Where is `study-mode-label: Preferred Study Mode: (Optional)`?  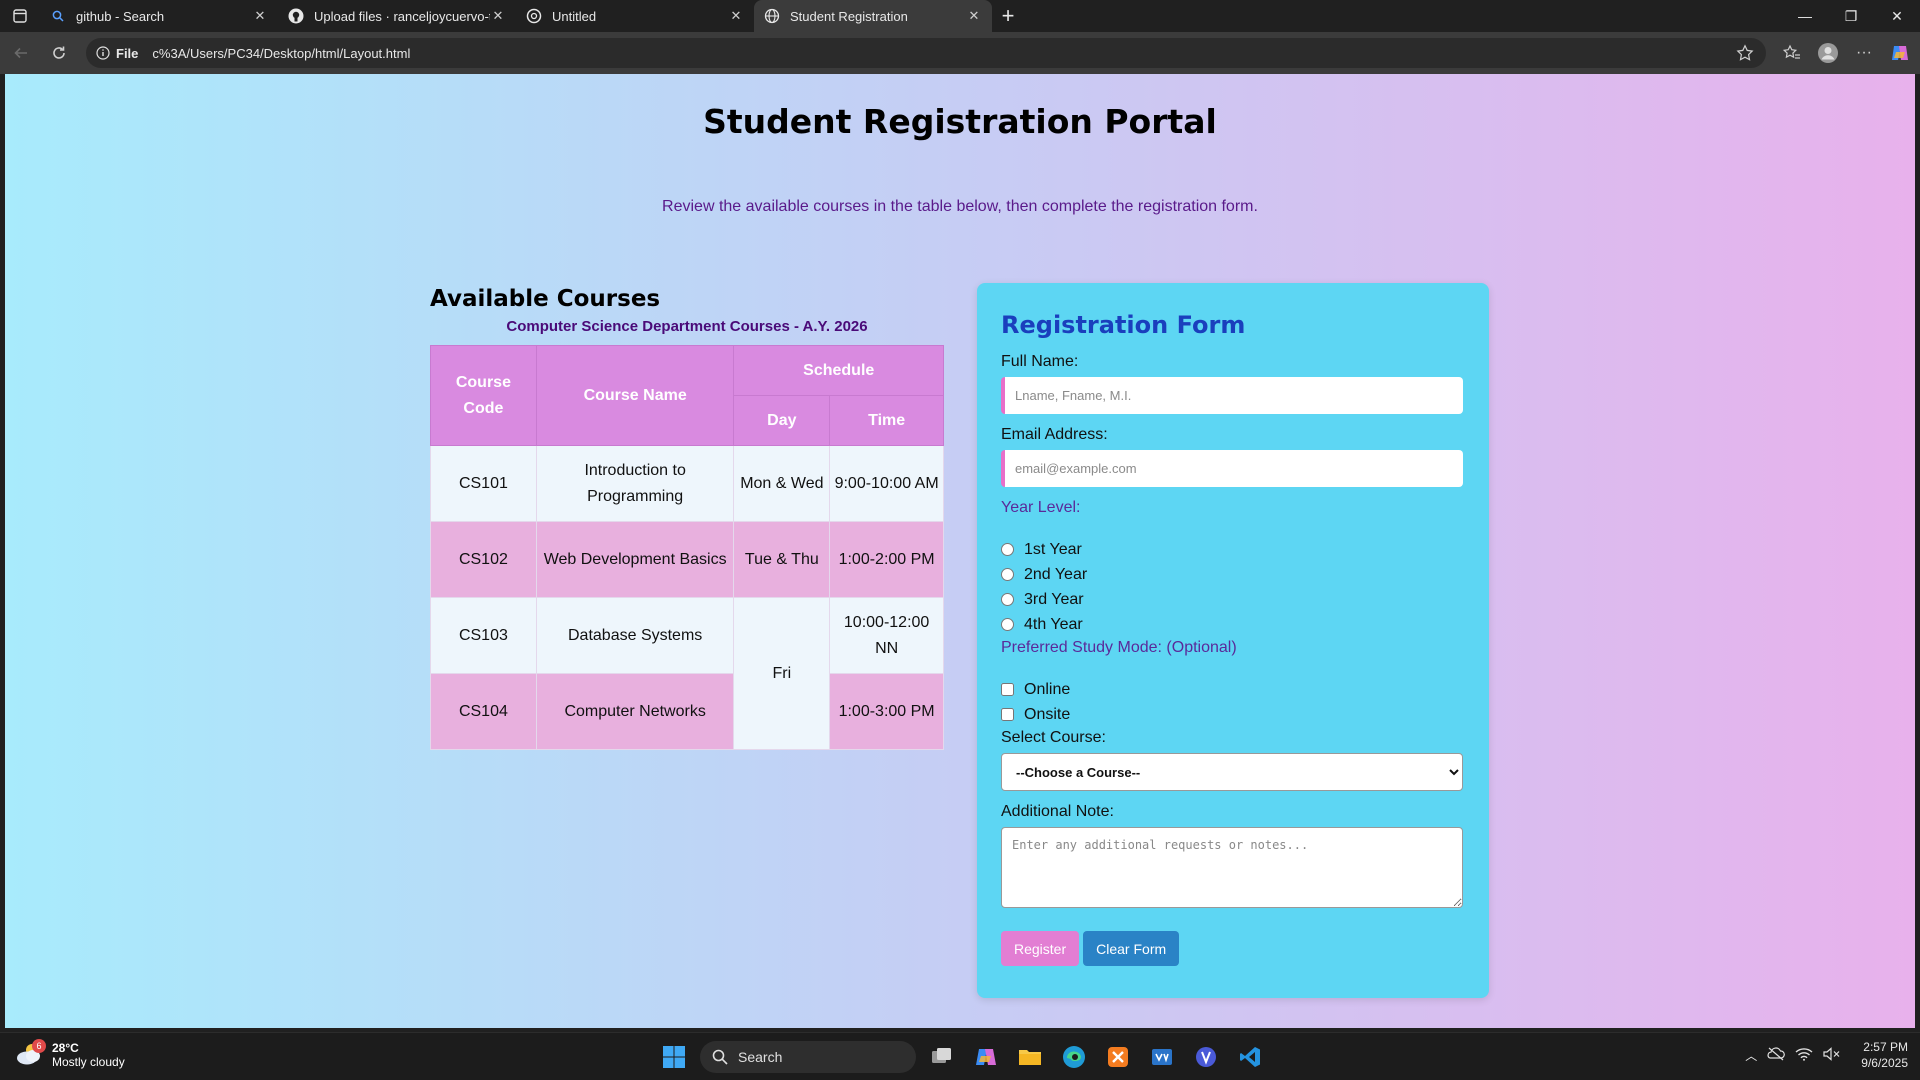
study-mode-label: Preferred Study Mode: (Optional) is located at coordinates (1119, 647).